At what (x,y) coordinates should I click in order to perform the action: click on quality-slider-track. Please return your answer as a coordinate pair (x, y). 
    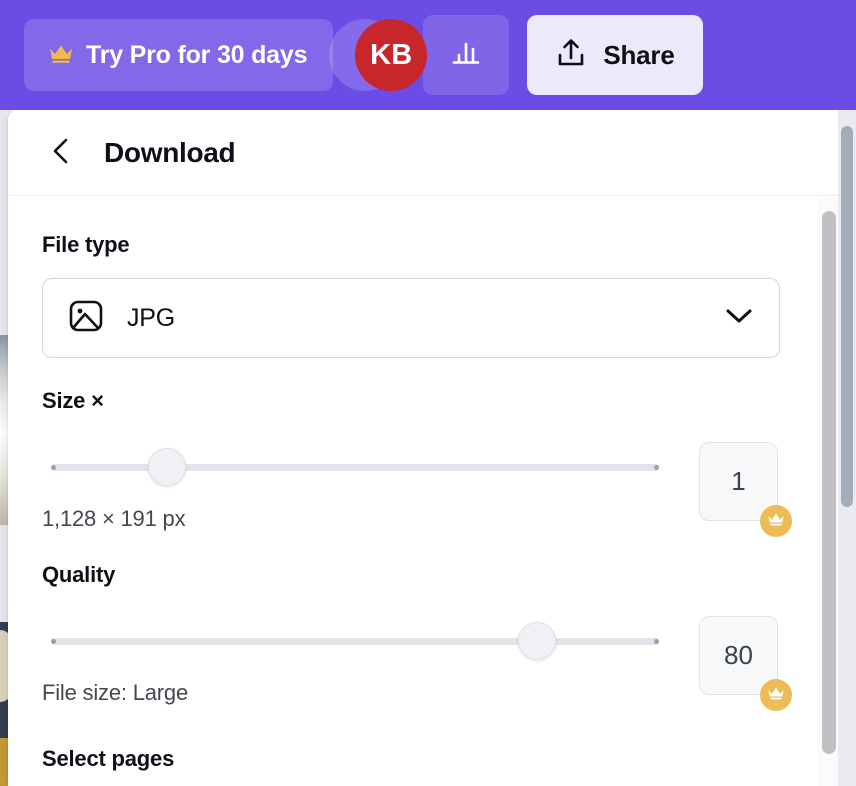
    Looking at the image, I should click on (355, 641).